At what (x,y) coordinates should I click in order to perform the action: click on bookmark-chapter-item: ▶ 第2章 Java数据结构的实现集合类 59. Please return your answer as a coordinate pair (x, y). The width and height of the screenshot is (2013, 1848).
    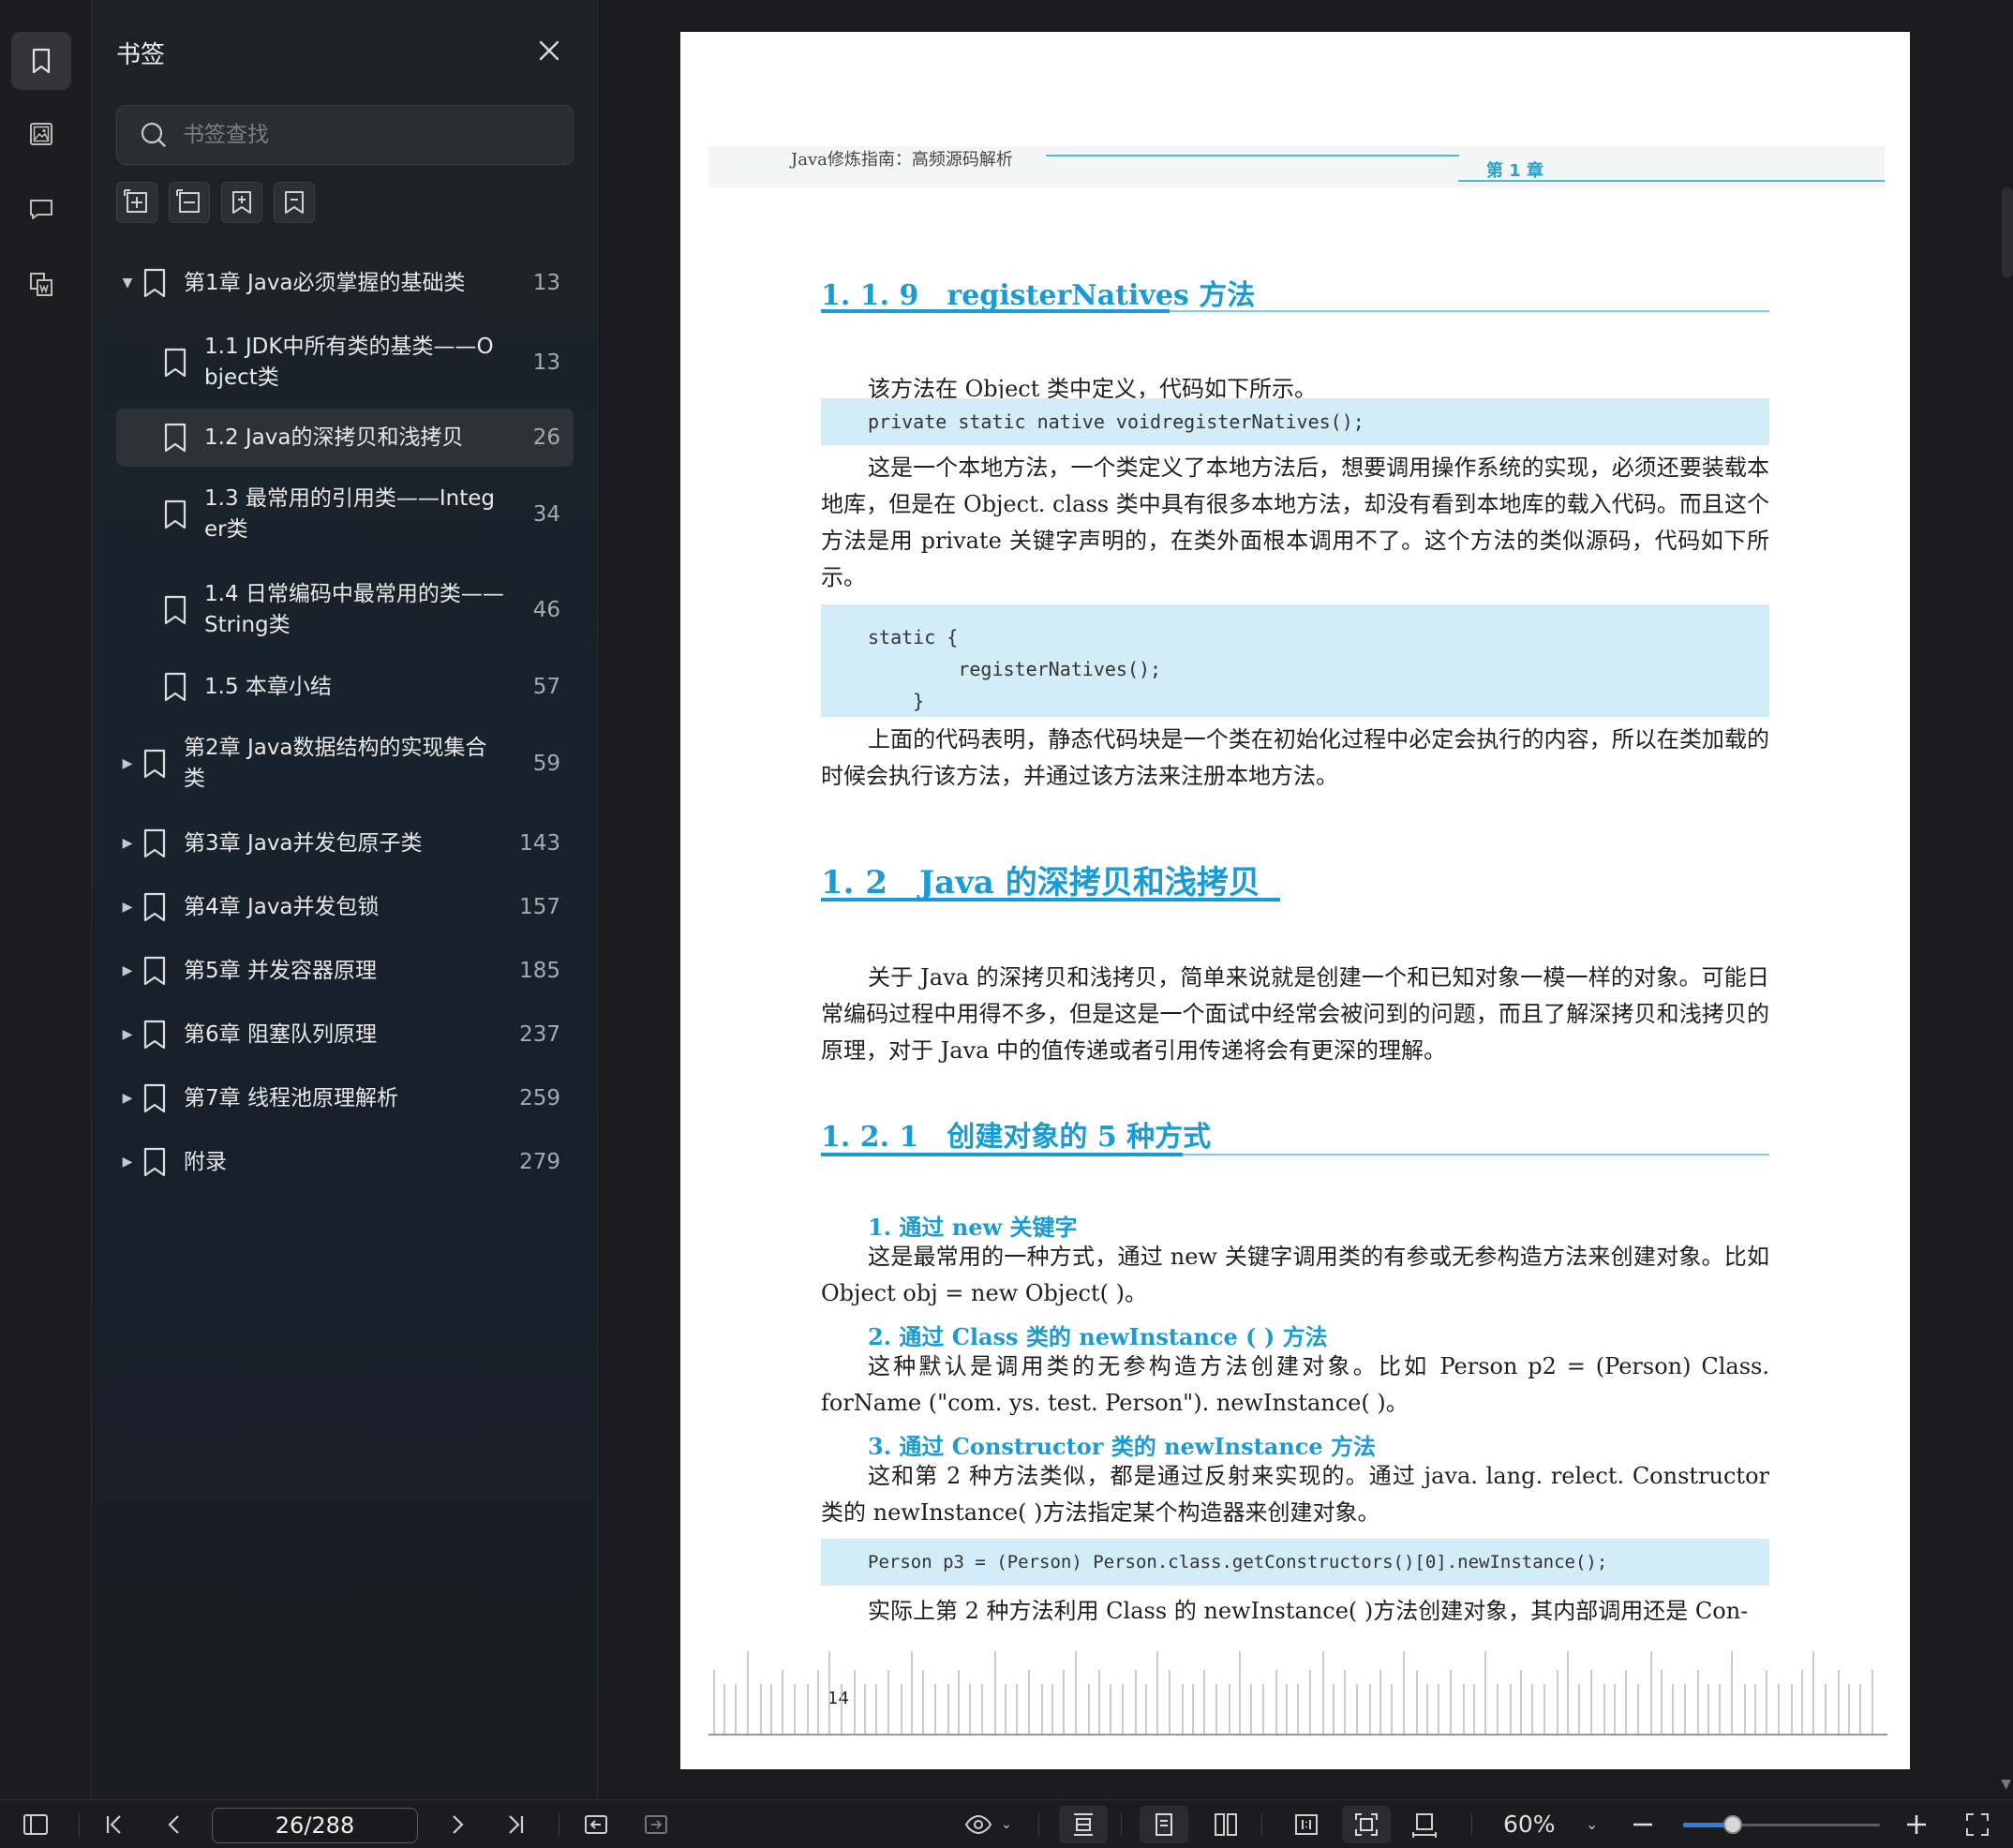
    Looking at the image, I should click on (345, 764).